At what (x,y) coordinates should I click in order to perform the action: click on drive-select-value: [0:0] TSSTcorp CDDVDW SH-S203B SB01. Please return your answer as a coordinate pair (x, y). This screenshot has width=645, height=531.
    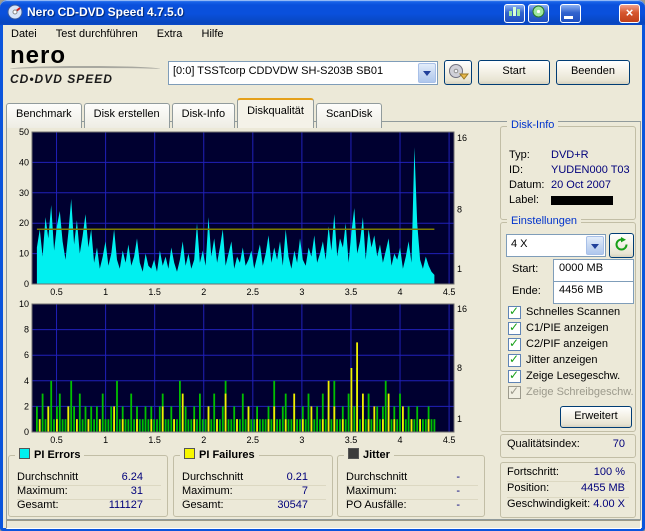
    Looking at the image, I should click on (278, 71).